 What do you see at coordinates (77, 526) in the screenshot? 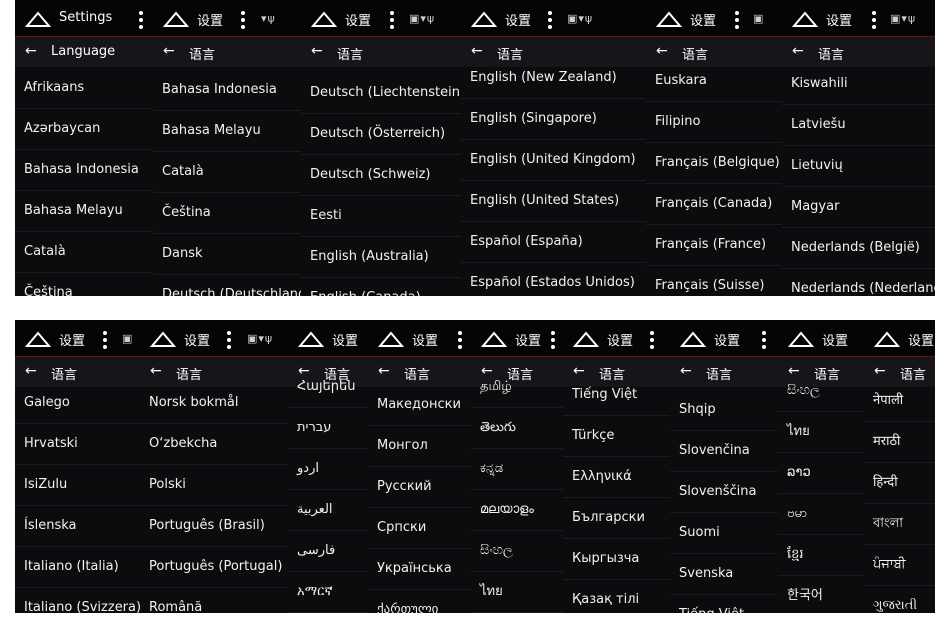
I see `language-option: Íslenska` at bounding box center [77, 526].